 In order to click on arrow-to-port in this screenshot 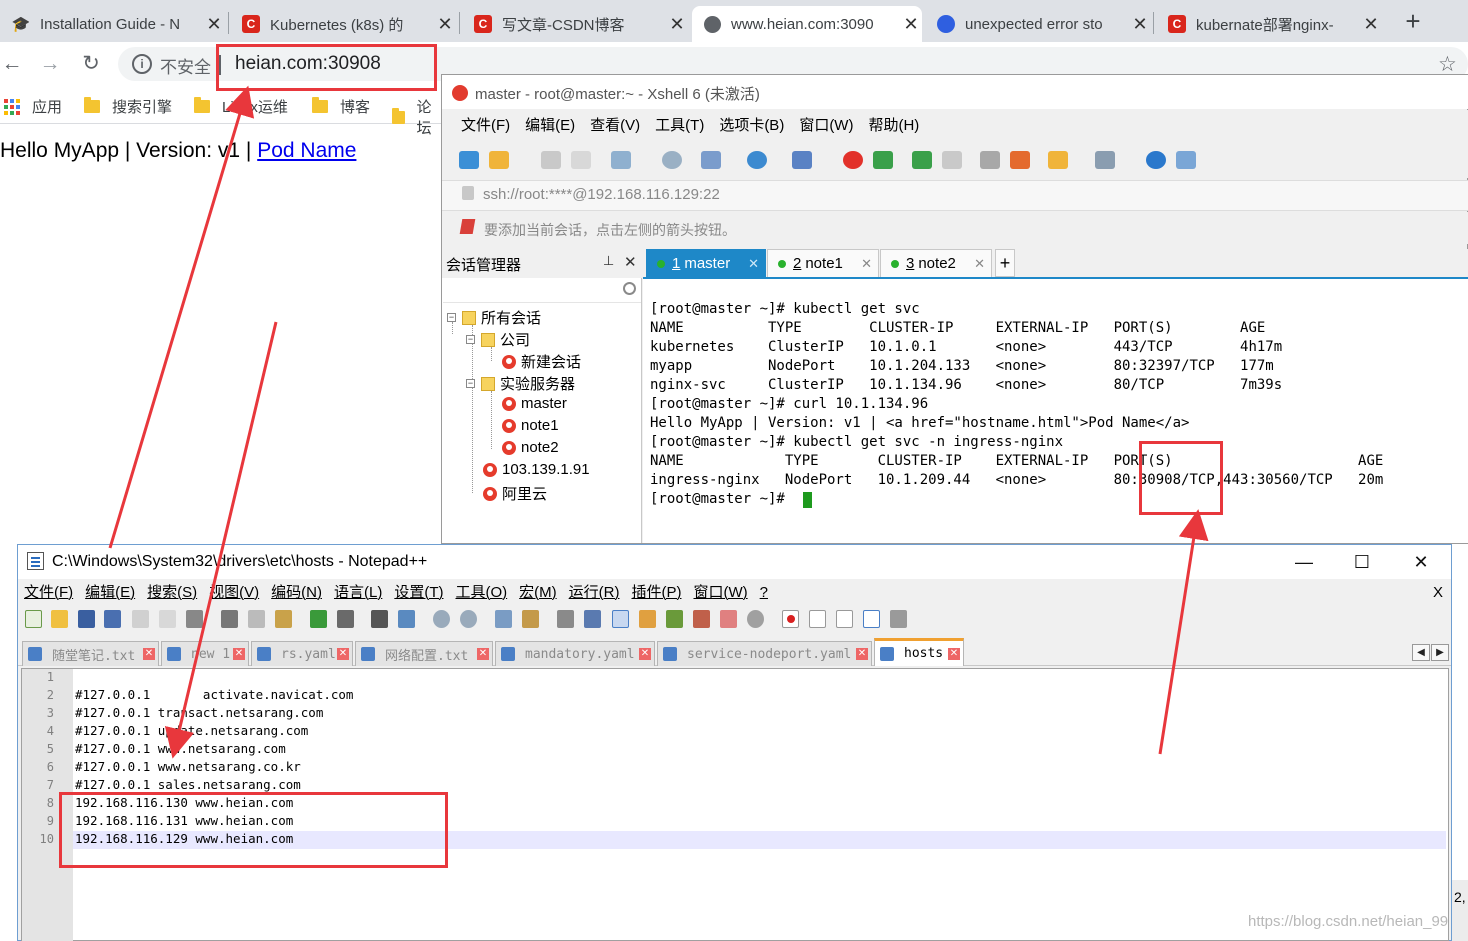, I will do `click(1183, 632)`.